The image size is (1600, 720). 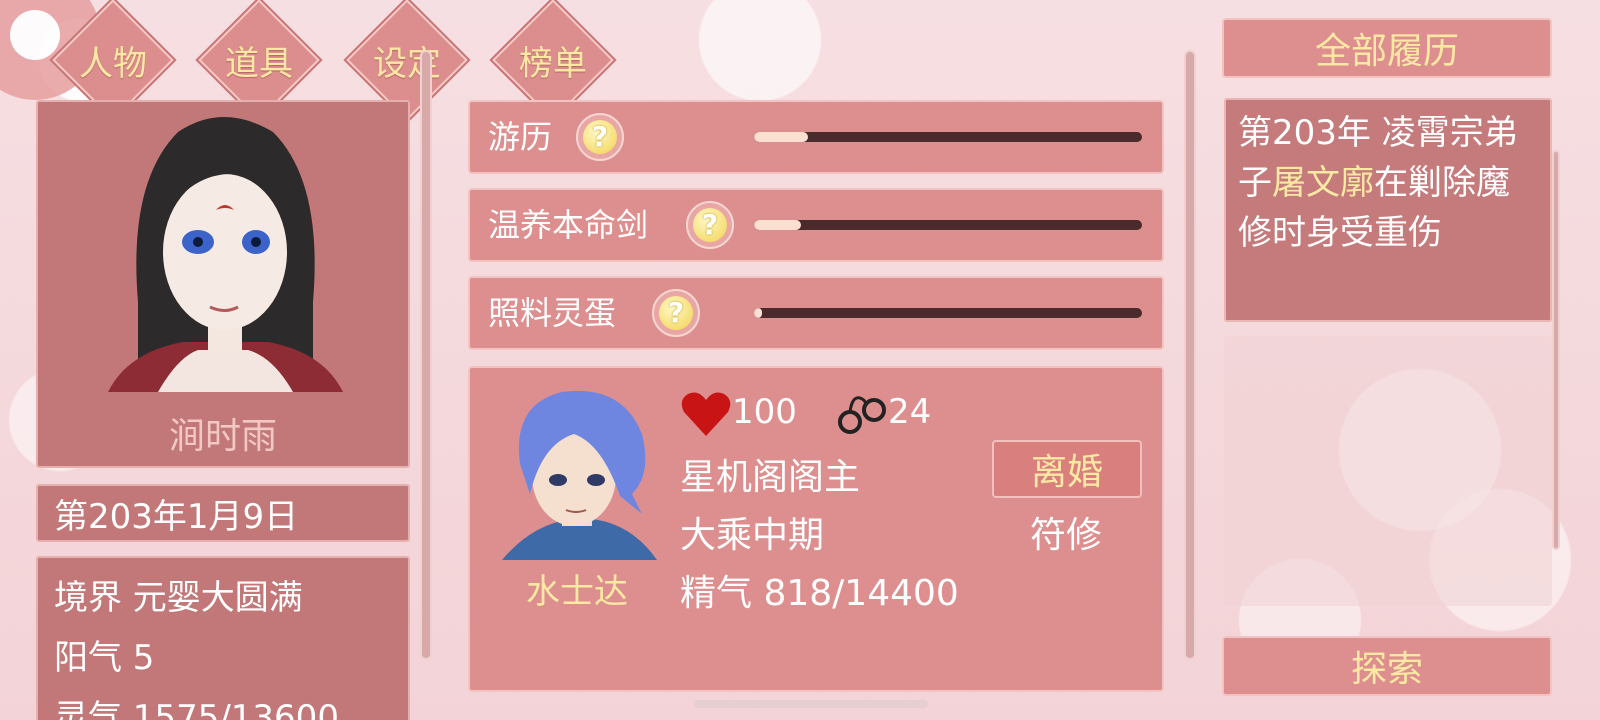 I want to click on explore-button: 探索, so click(x=1387, y=666).